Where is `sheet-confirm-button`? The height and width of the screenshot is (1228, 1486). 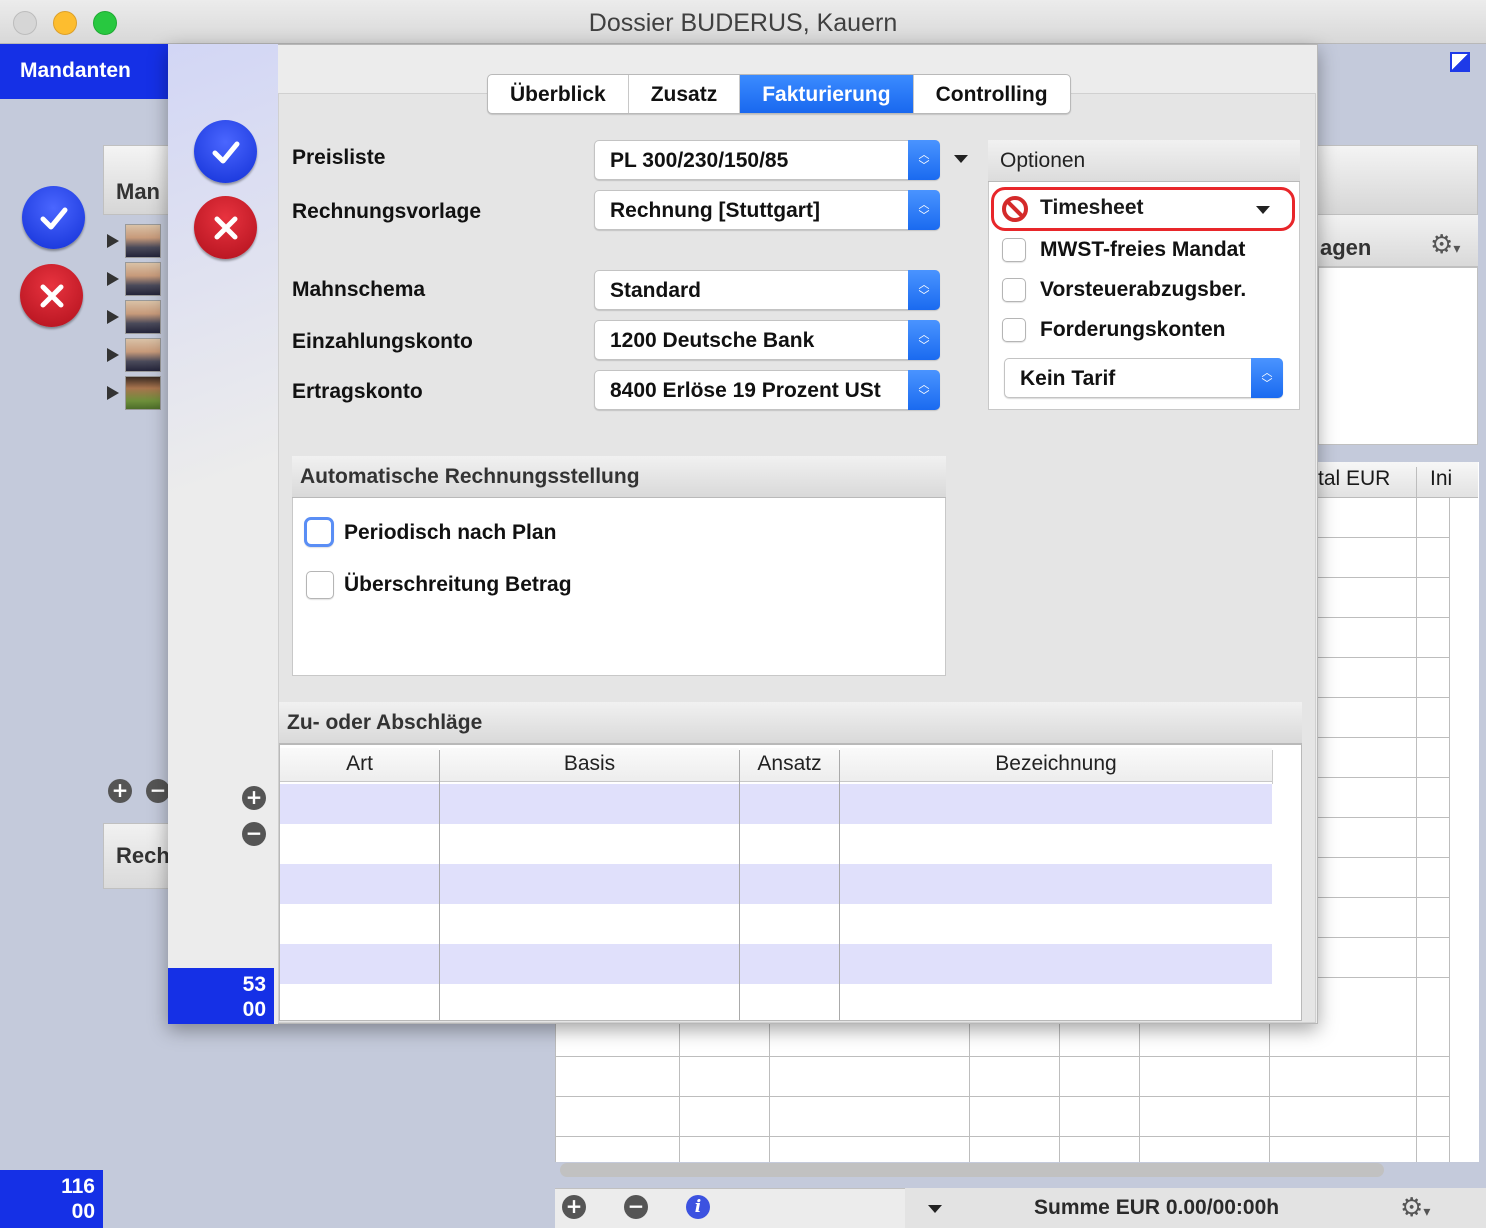 sheet-confirm-button is located at coordinates (225, 151).